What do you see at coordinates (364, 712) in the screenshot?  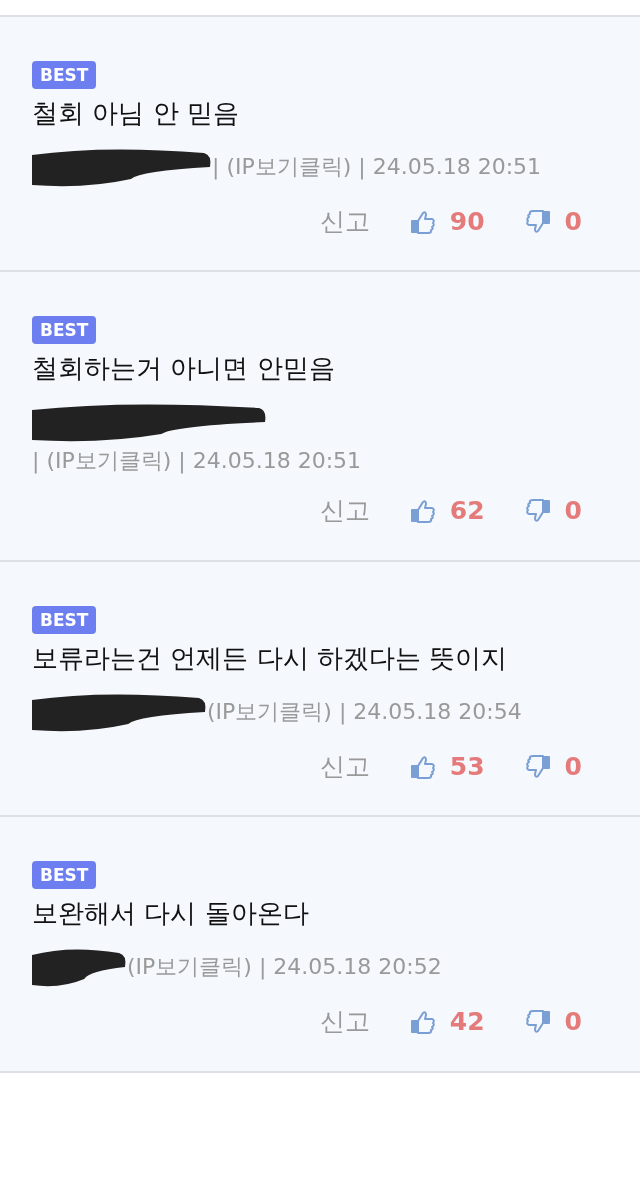 I see `comment-meta: (IP보기클릭) | 24.05.18 20:54` at bounding box center [364, 712].